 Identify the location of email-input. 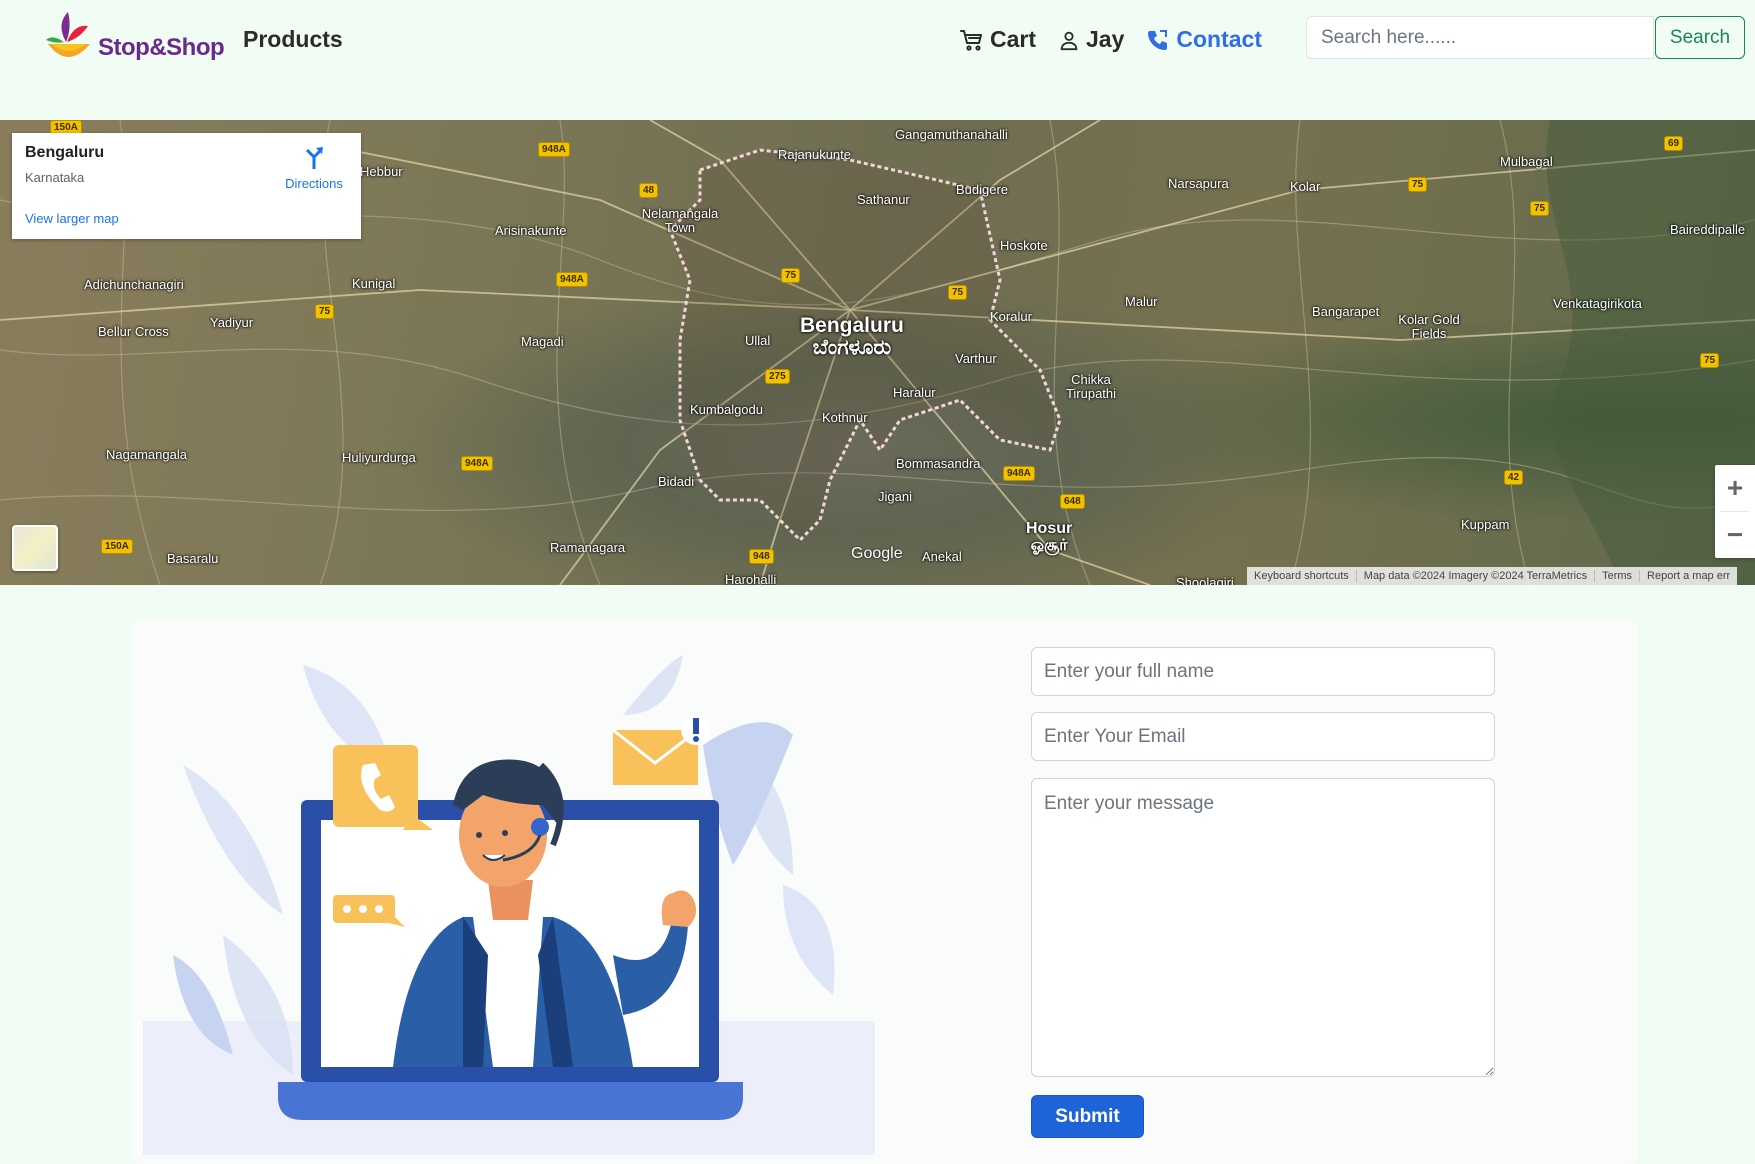
(1263, 736).